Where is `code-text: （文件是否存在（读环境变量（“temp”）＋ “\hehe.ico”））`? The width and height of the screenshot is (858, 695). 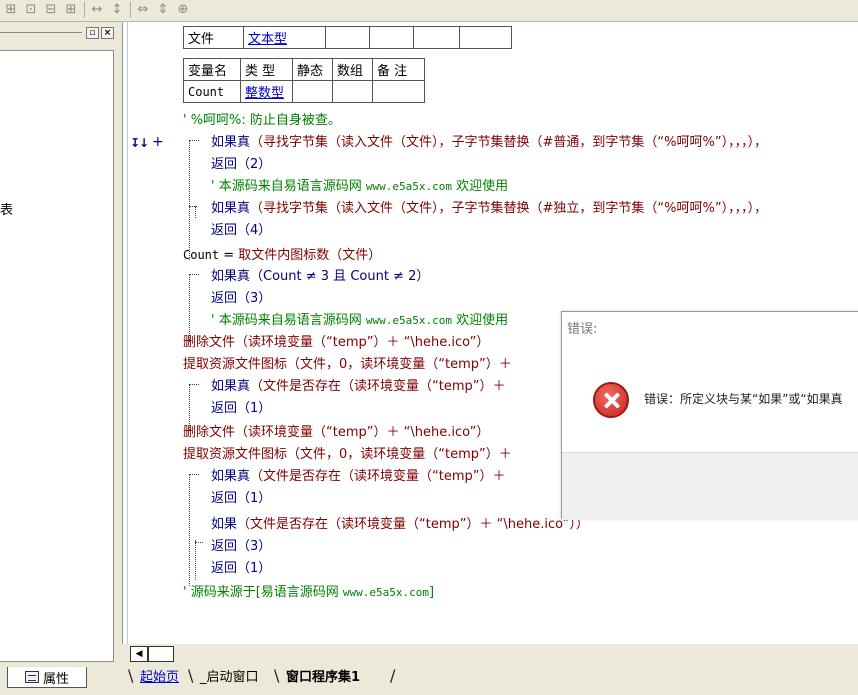 code-text: （文件是否存在（读环境变量（“temp”）＋ “\hehe.ico”）） is located at coordinates (413, 524).